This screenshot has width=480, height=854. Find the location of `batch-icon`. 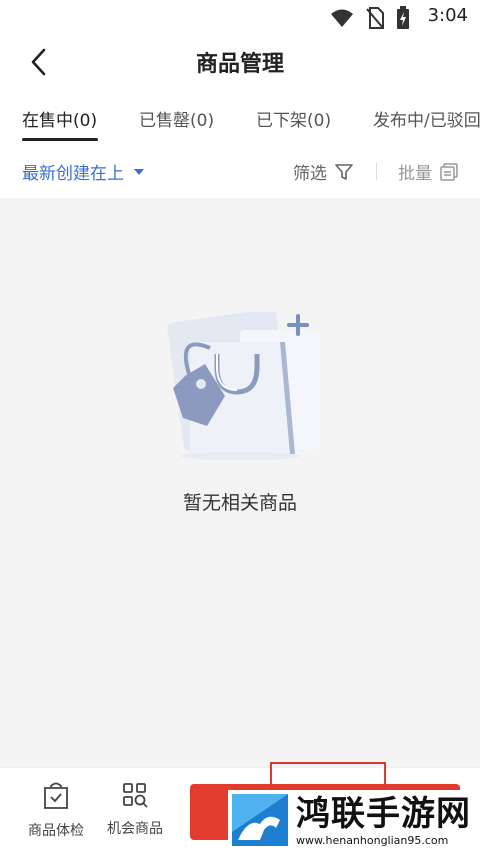

batch-icon is located at coordinates (449, 171).